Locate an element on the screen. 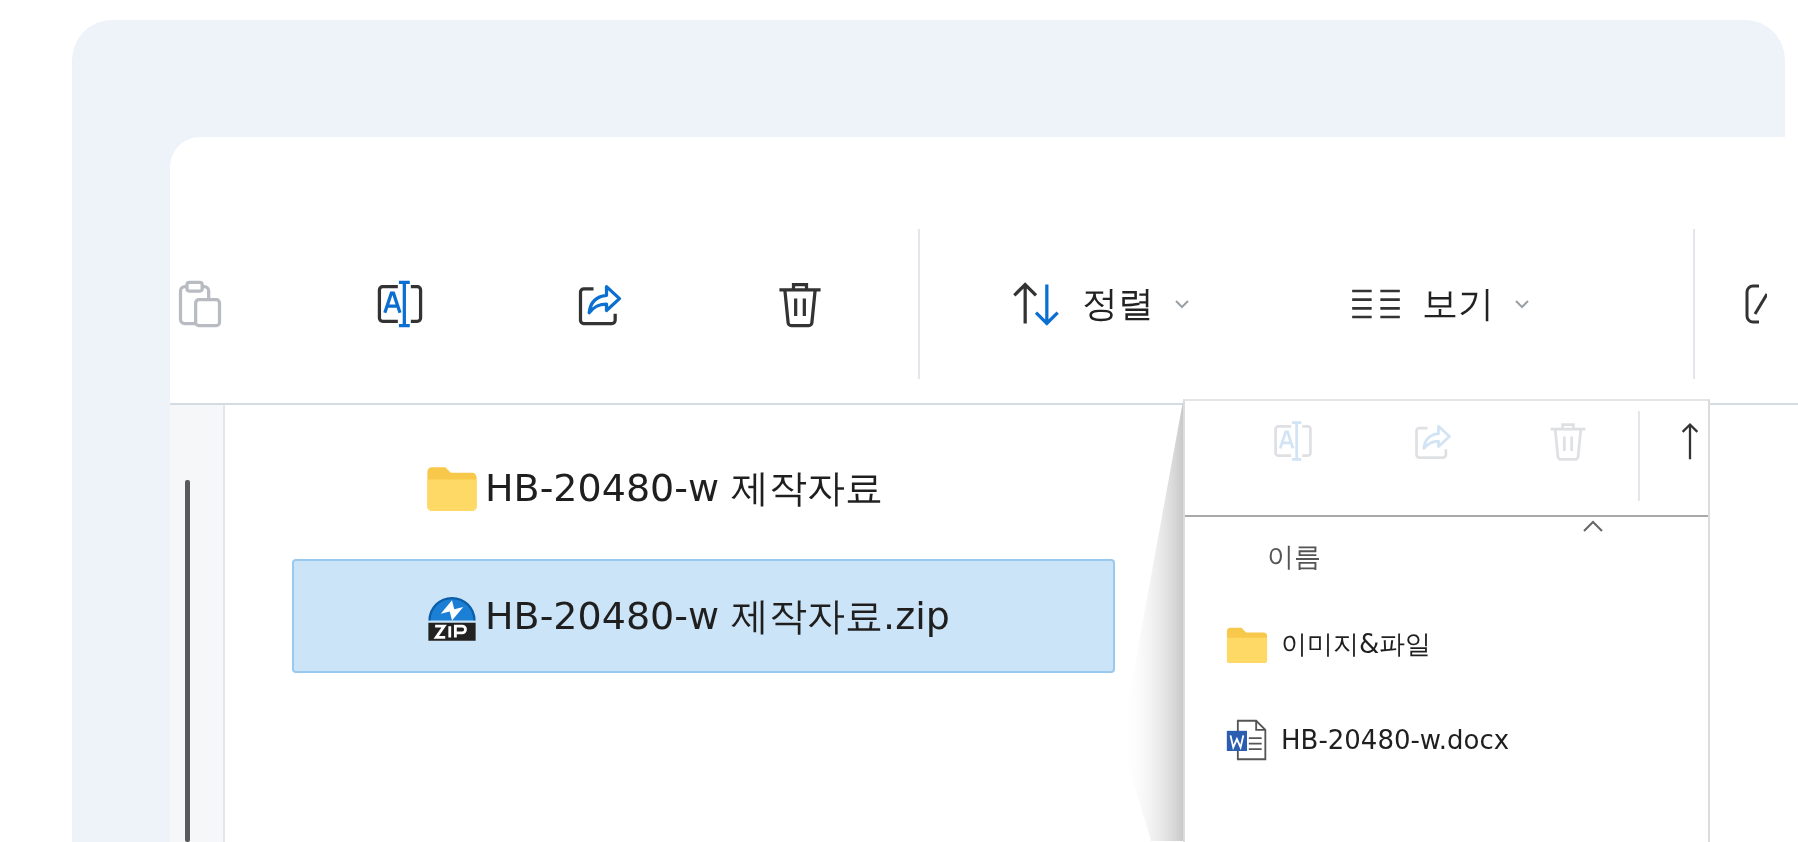 This screenshot has width=1798, height=842. name-column-header: 이름 is located at coordinates (1294, 557).